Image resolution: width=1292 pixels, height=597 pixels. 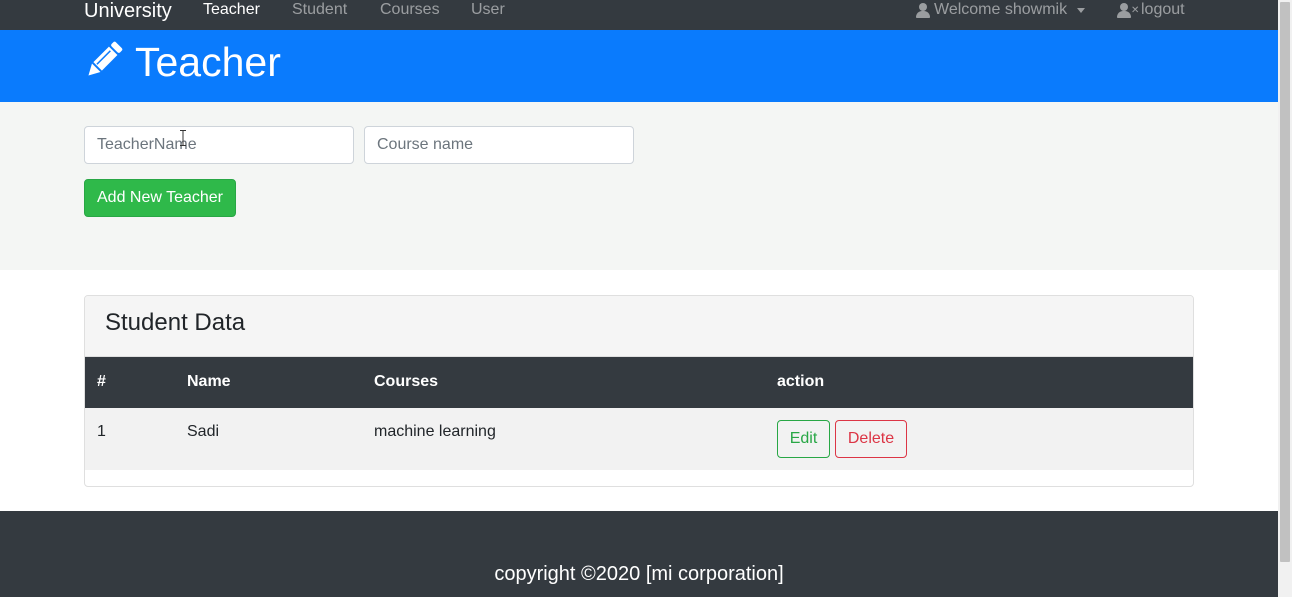 What do you see at coordinates (435, 431) in the screenshot?
I see `row-course: machine learning` at bounding box center [435, 431].